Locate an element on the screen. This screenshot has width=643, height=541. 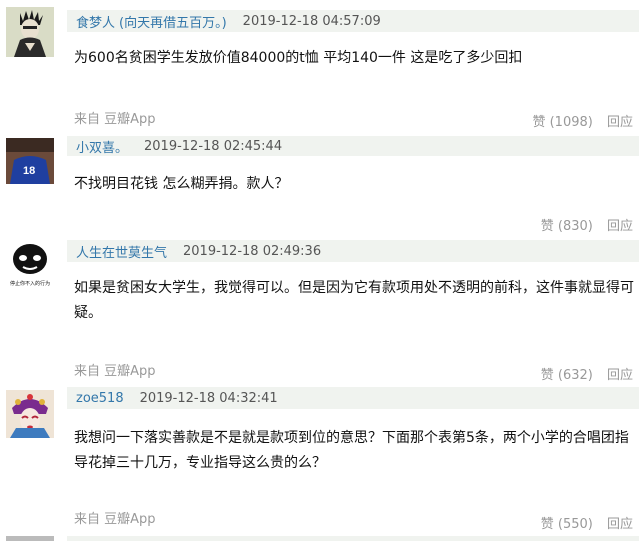
like-button: 赞 (1098) is located at coordinates (562, 122).